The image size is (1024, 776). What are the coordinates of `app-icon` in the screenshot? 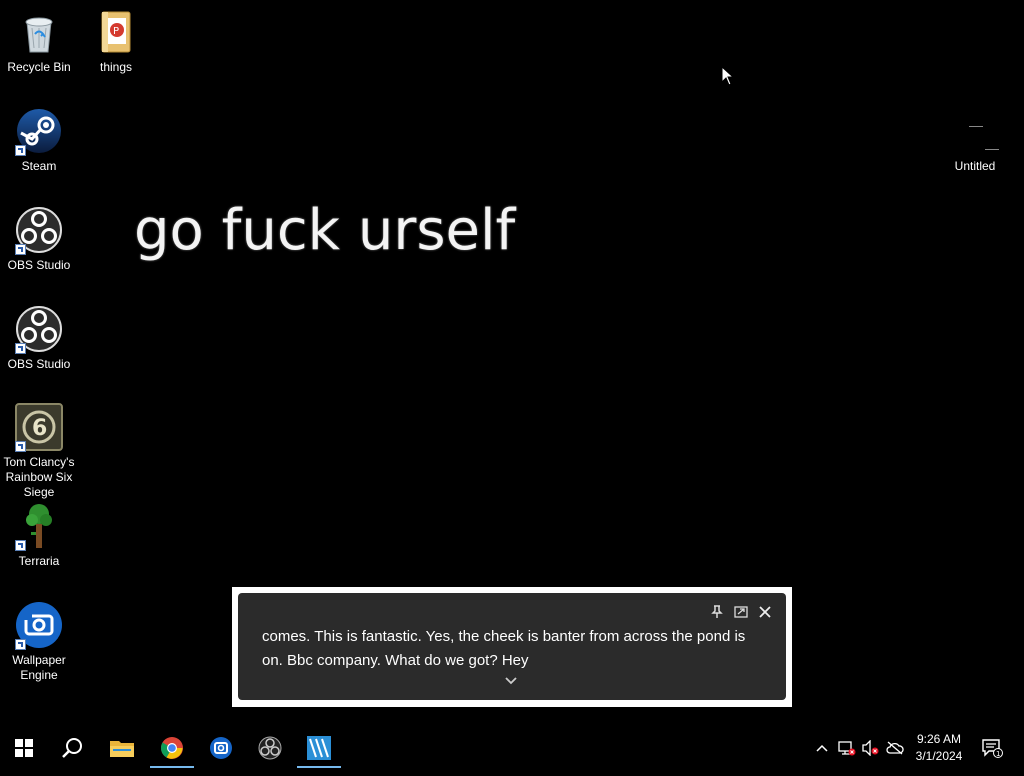 It's located at (319, 748).